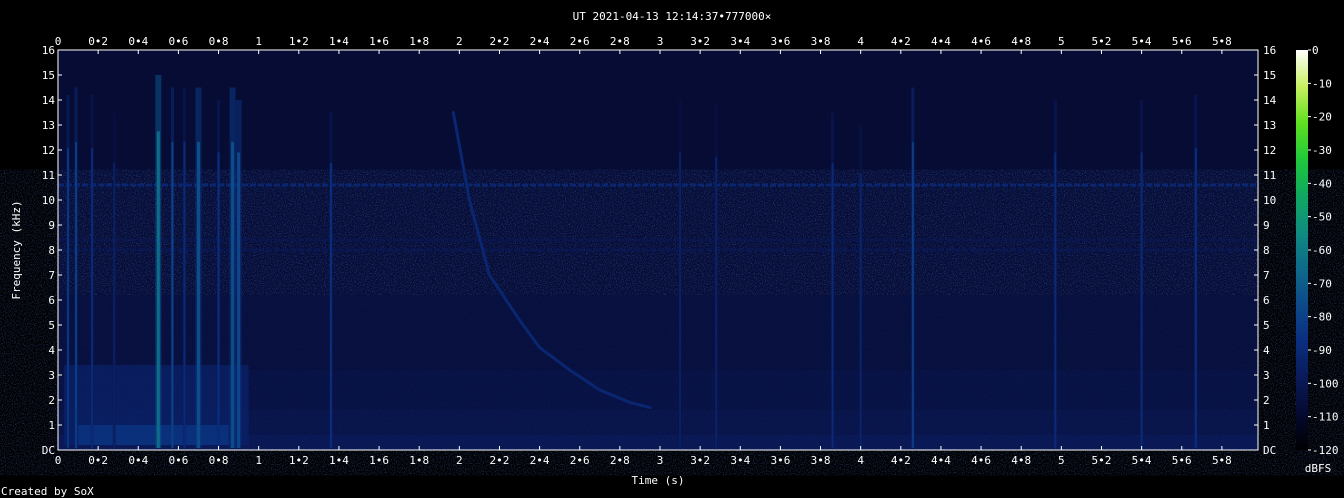  Describe the element at coordinates (901, 460) in the screenshot. I see `x-tick-label-bottom: 4•2` at that location.